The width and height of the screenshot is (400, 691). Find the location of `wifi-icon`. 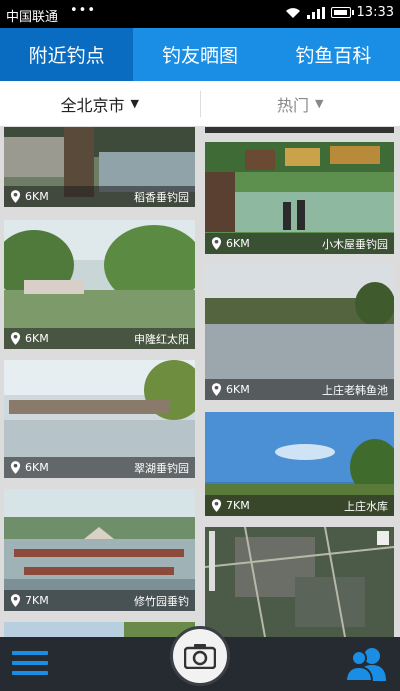

wifi-icon is located at coordinates (292, 12).